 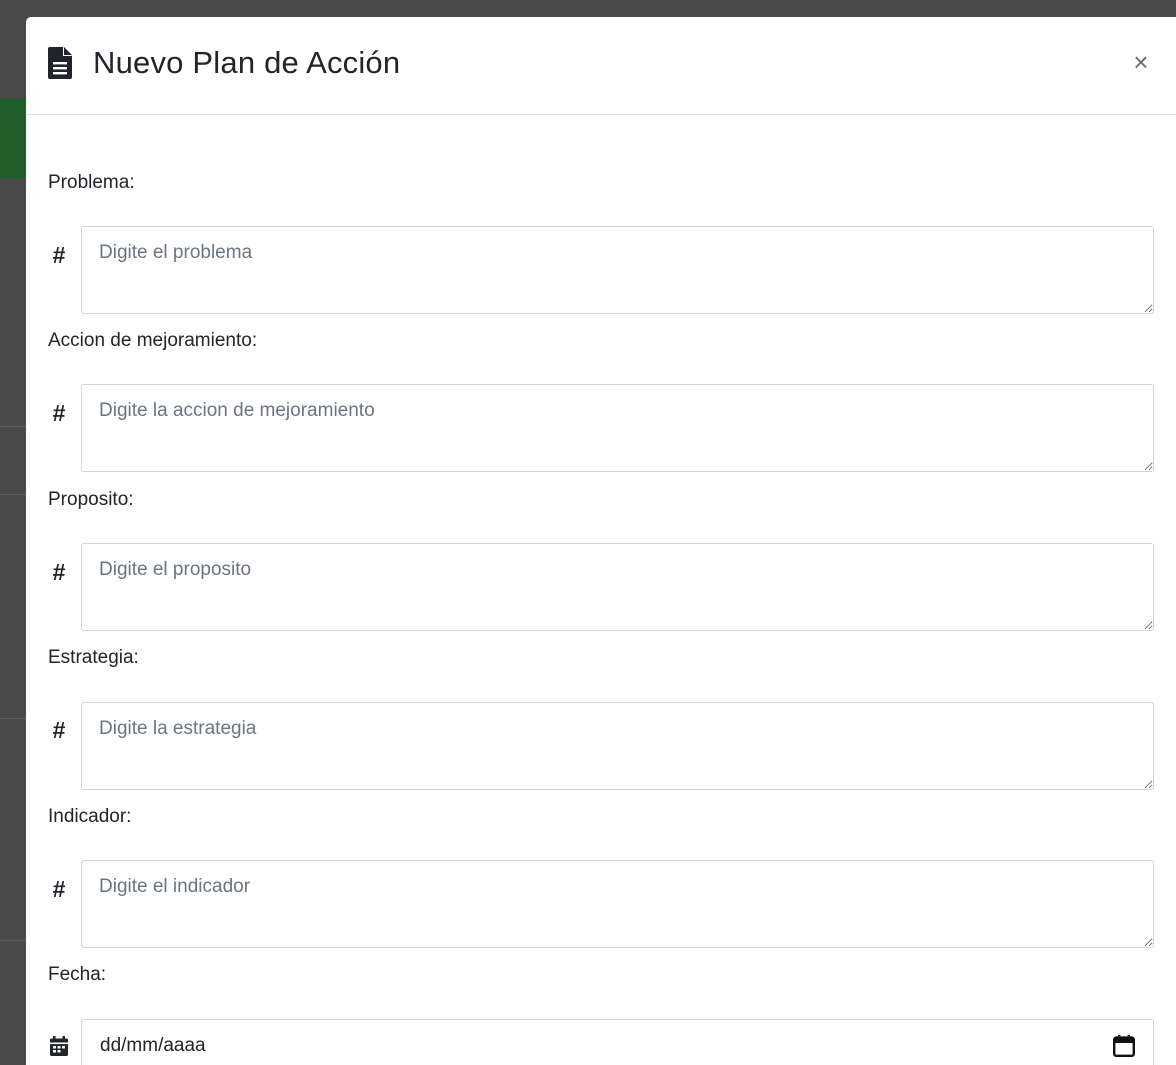 I want to click on strategy-label: Estrategia:, so click(x=93, y=657).